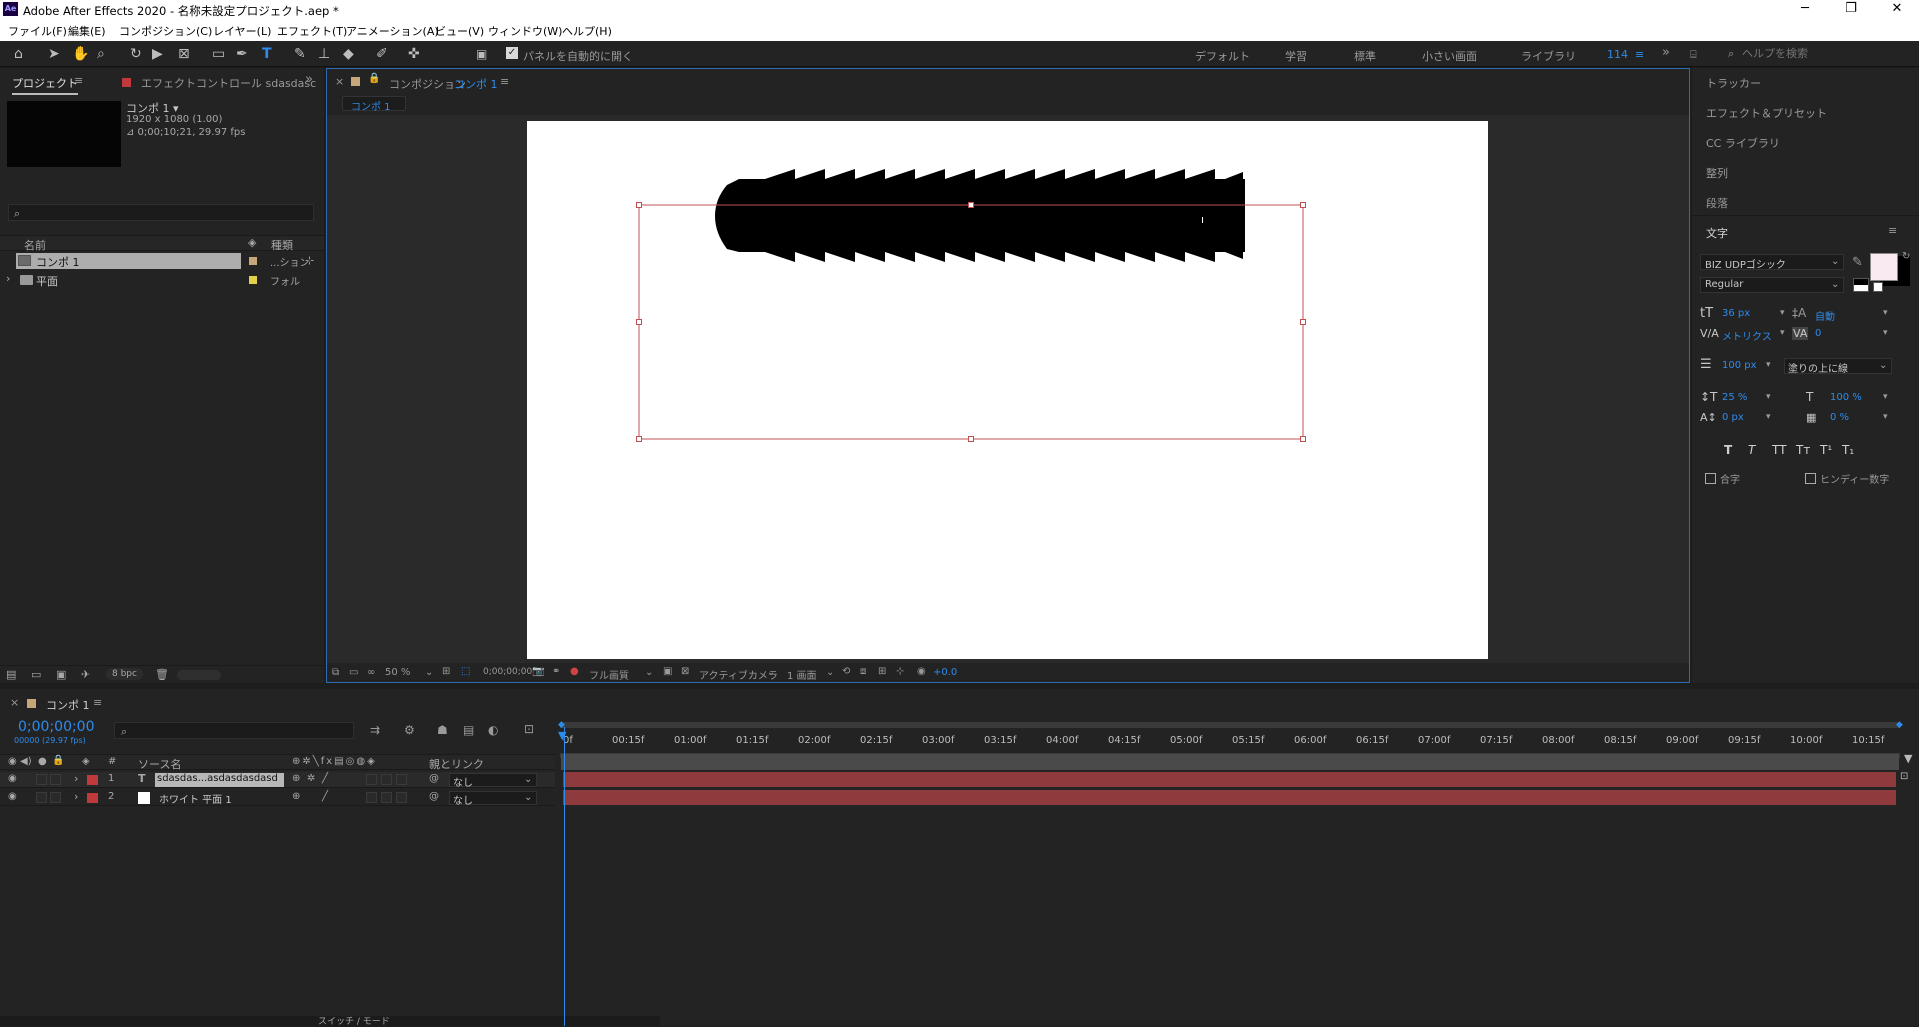 This screenshot has height=1027, width=1919. I want to click on pen-tool-icon: ✒, so click(242, 54).